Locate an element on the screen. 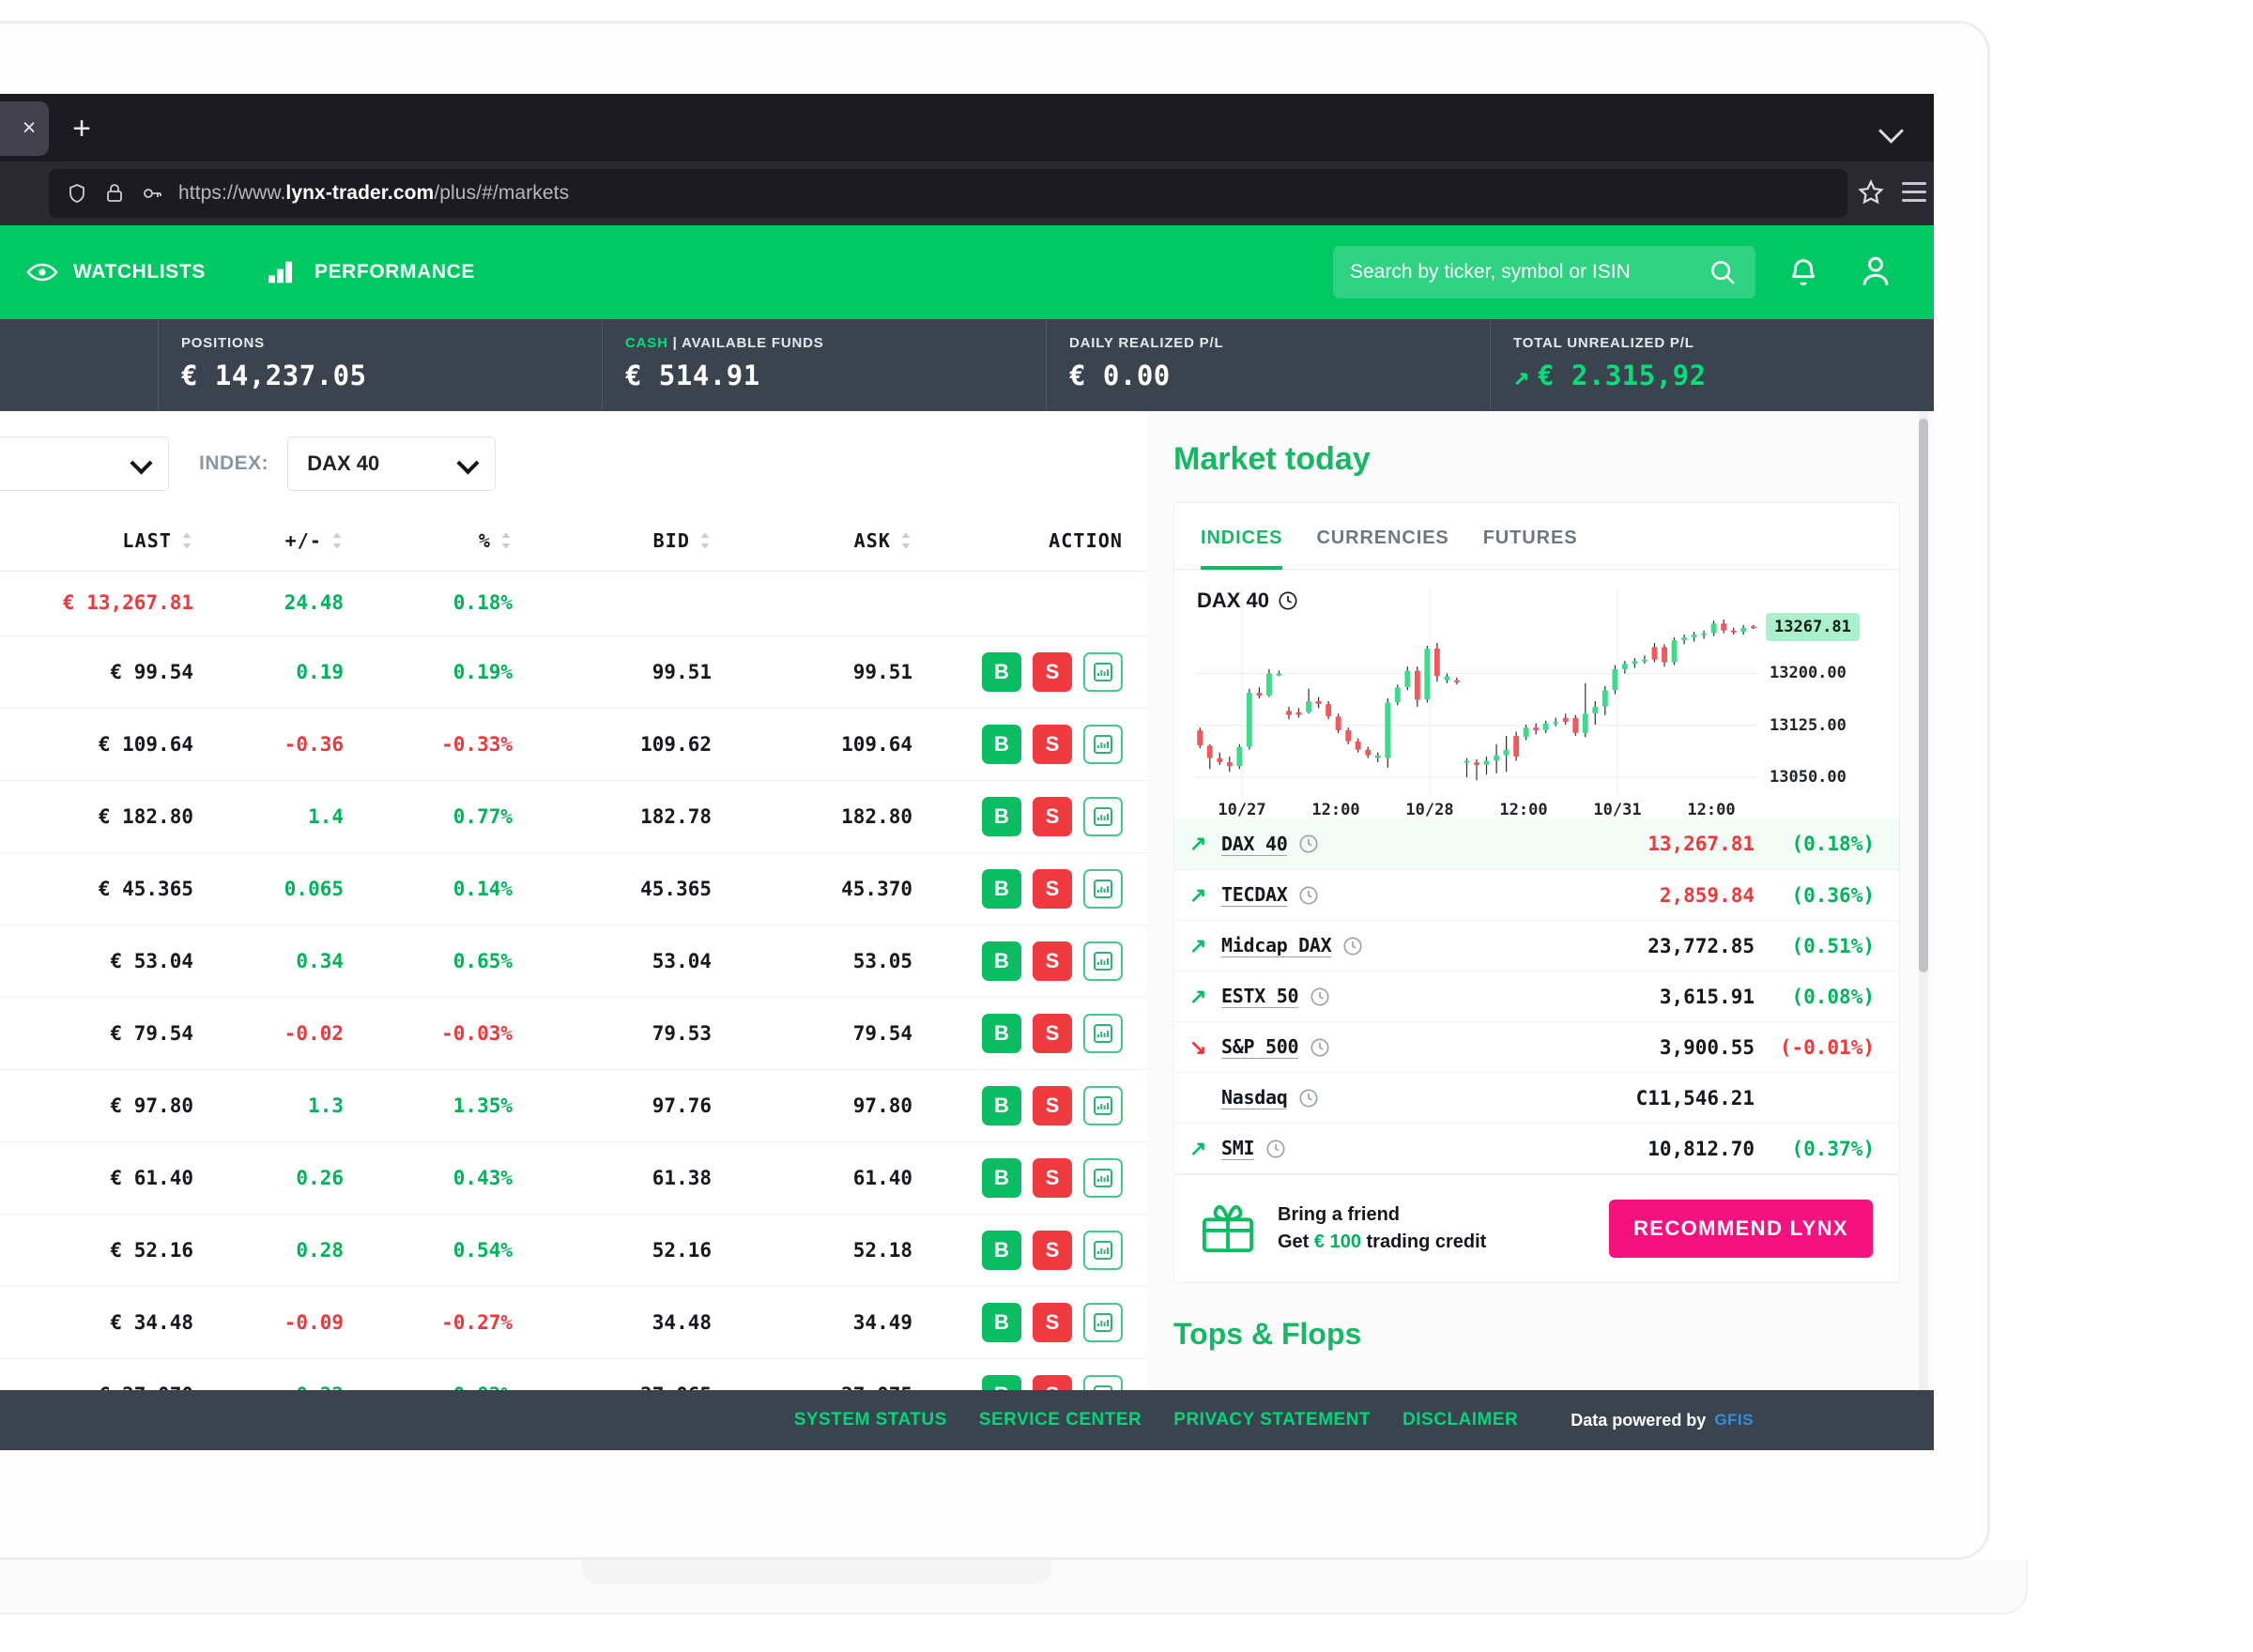 The image size is (2253, 1652). table-row: € 34.48 -0.09 -0.27% 34.48 34.49 B S is located at coordinates (573, 1322).